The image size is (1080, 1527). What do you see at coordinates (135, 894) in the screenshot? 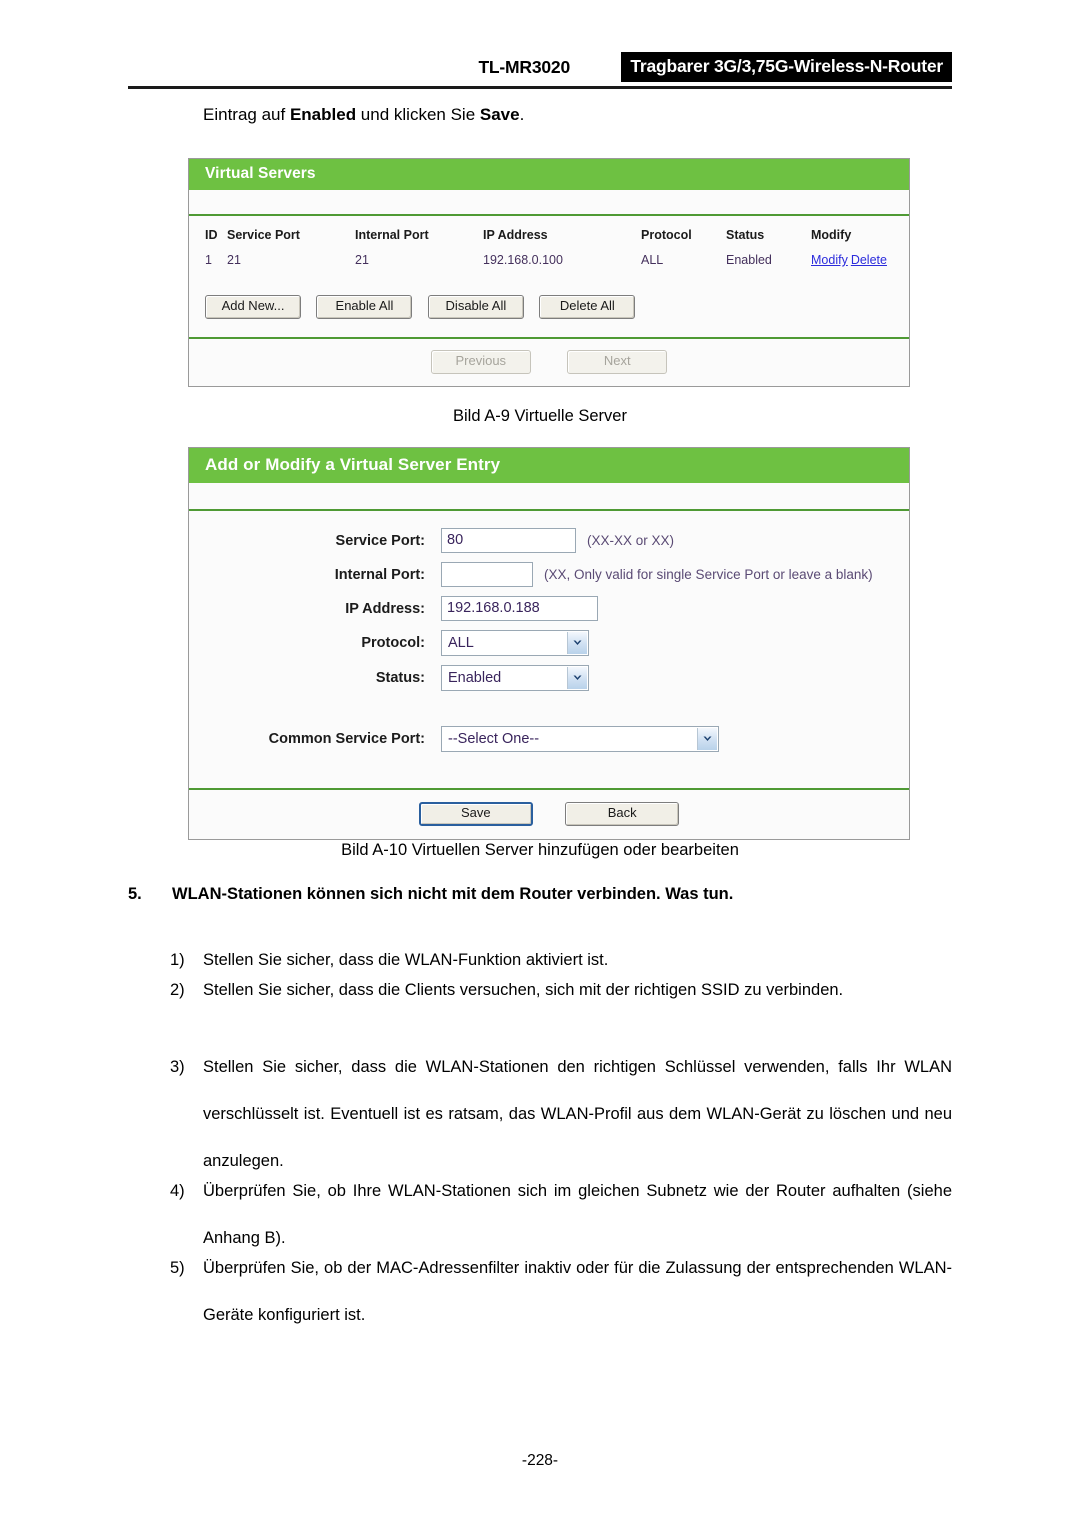
I see `section-number: 5.` at bounding box center [135, 894].